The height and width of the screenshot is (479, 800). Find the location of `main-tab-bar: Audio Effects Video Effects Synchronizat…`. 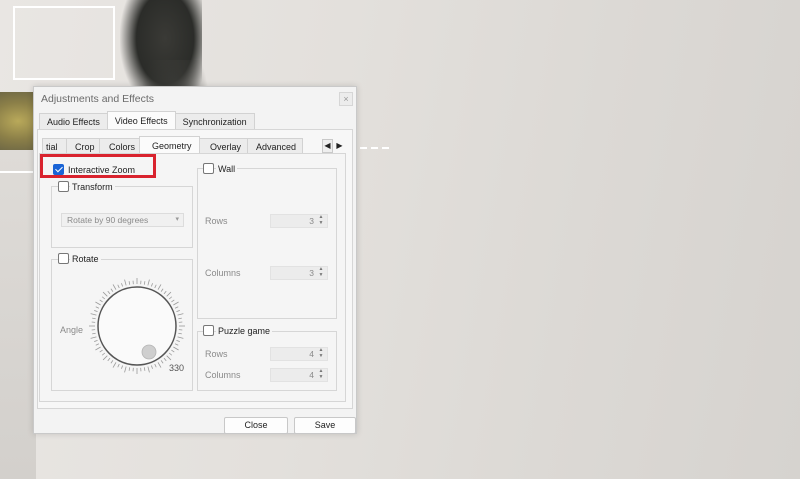

main-tab-bar: Audio Effects Video Effects Synchronizat… is located at coordinates (147, 120).